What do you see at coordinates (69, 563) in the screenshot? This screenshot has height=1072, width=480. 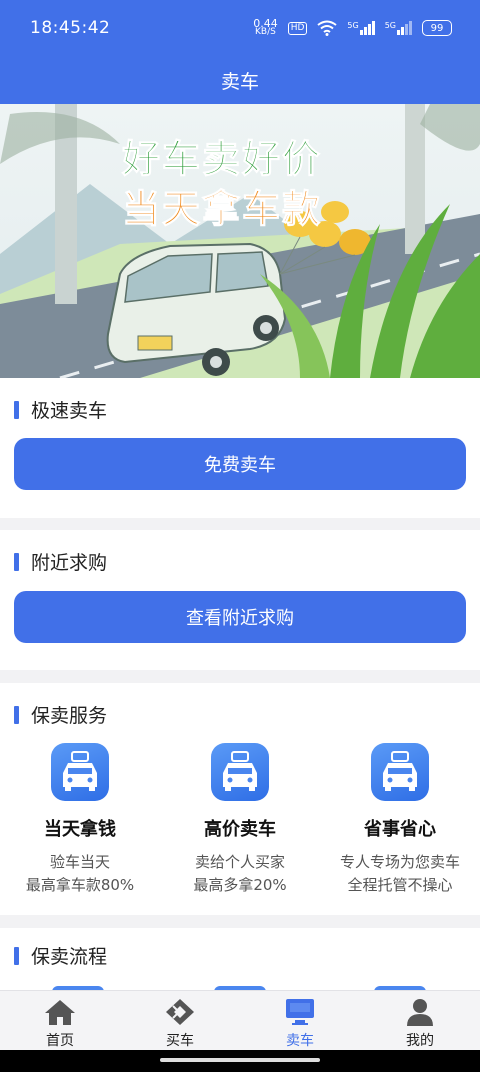 I see `nearby-title: 附近求购` at bounding box center [69, 563].